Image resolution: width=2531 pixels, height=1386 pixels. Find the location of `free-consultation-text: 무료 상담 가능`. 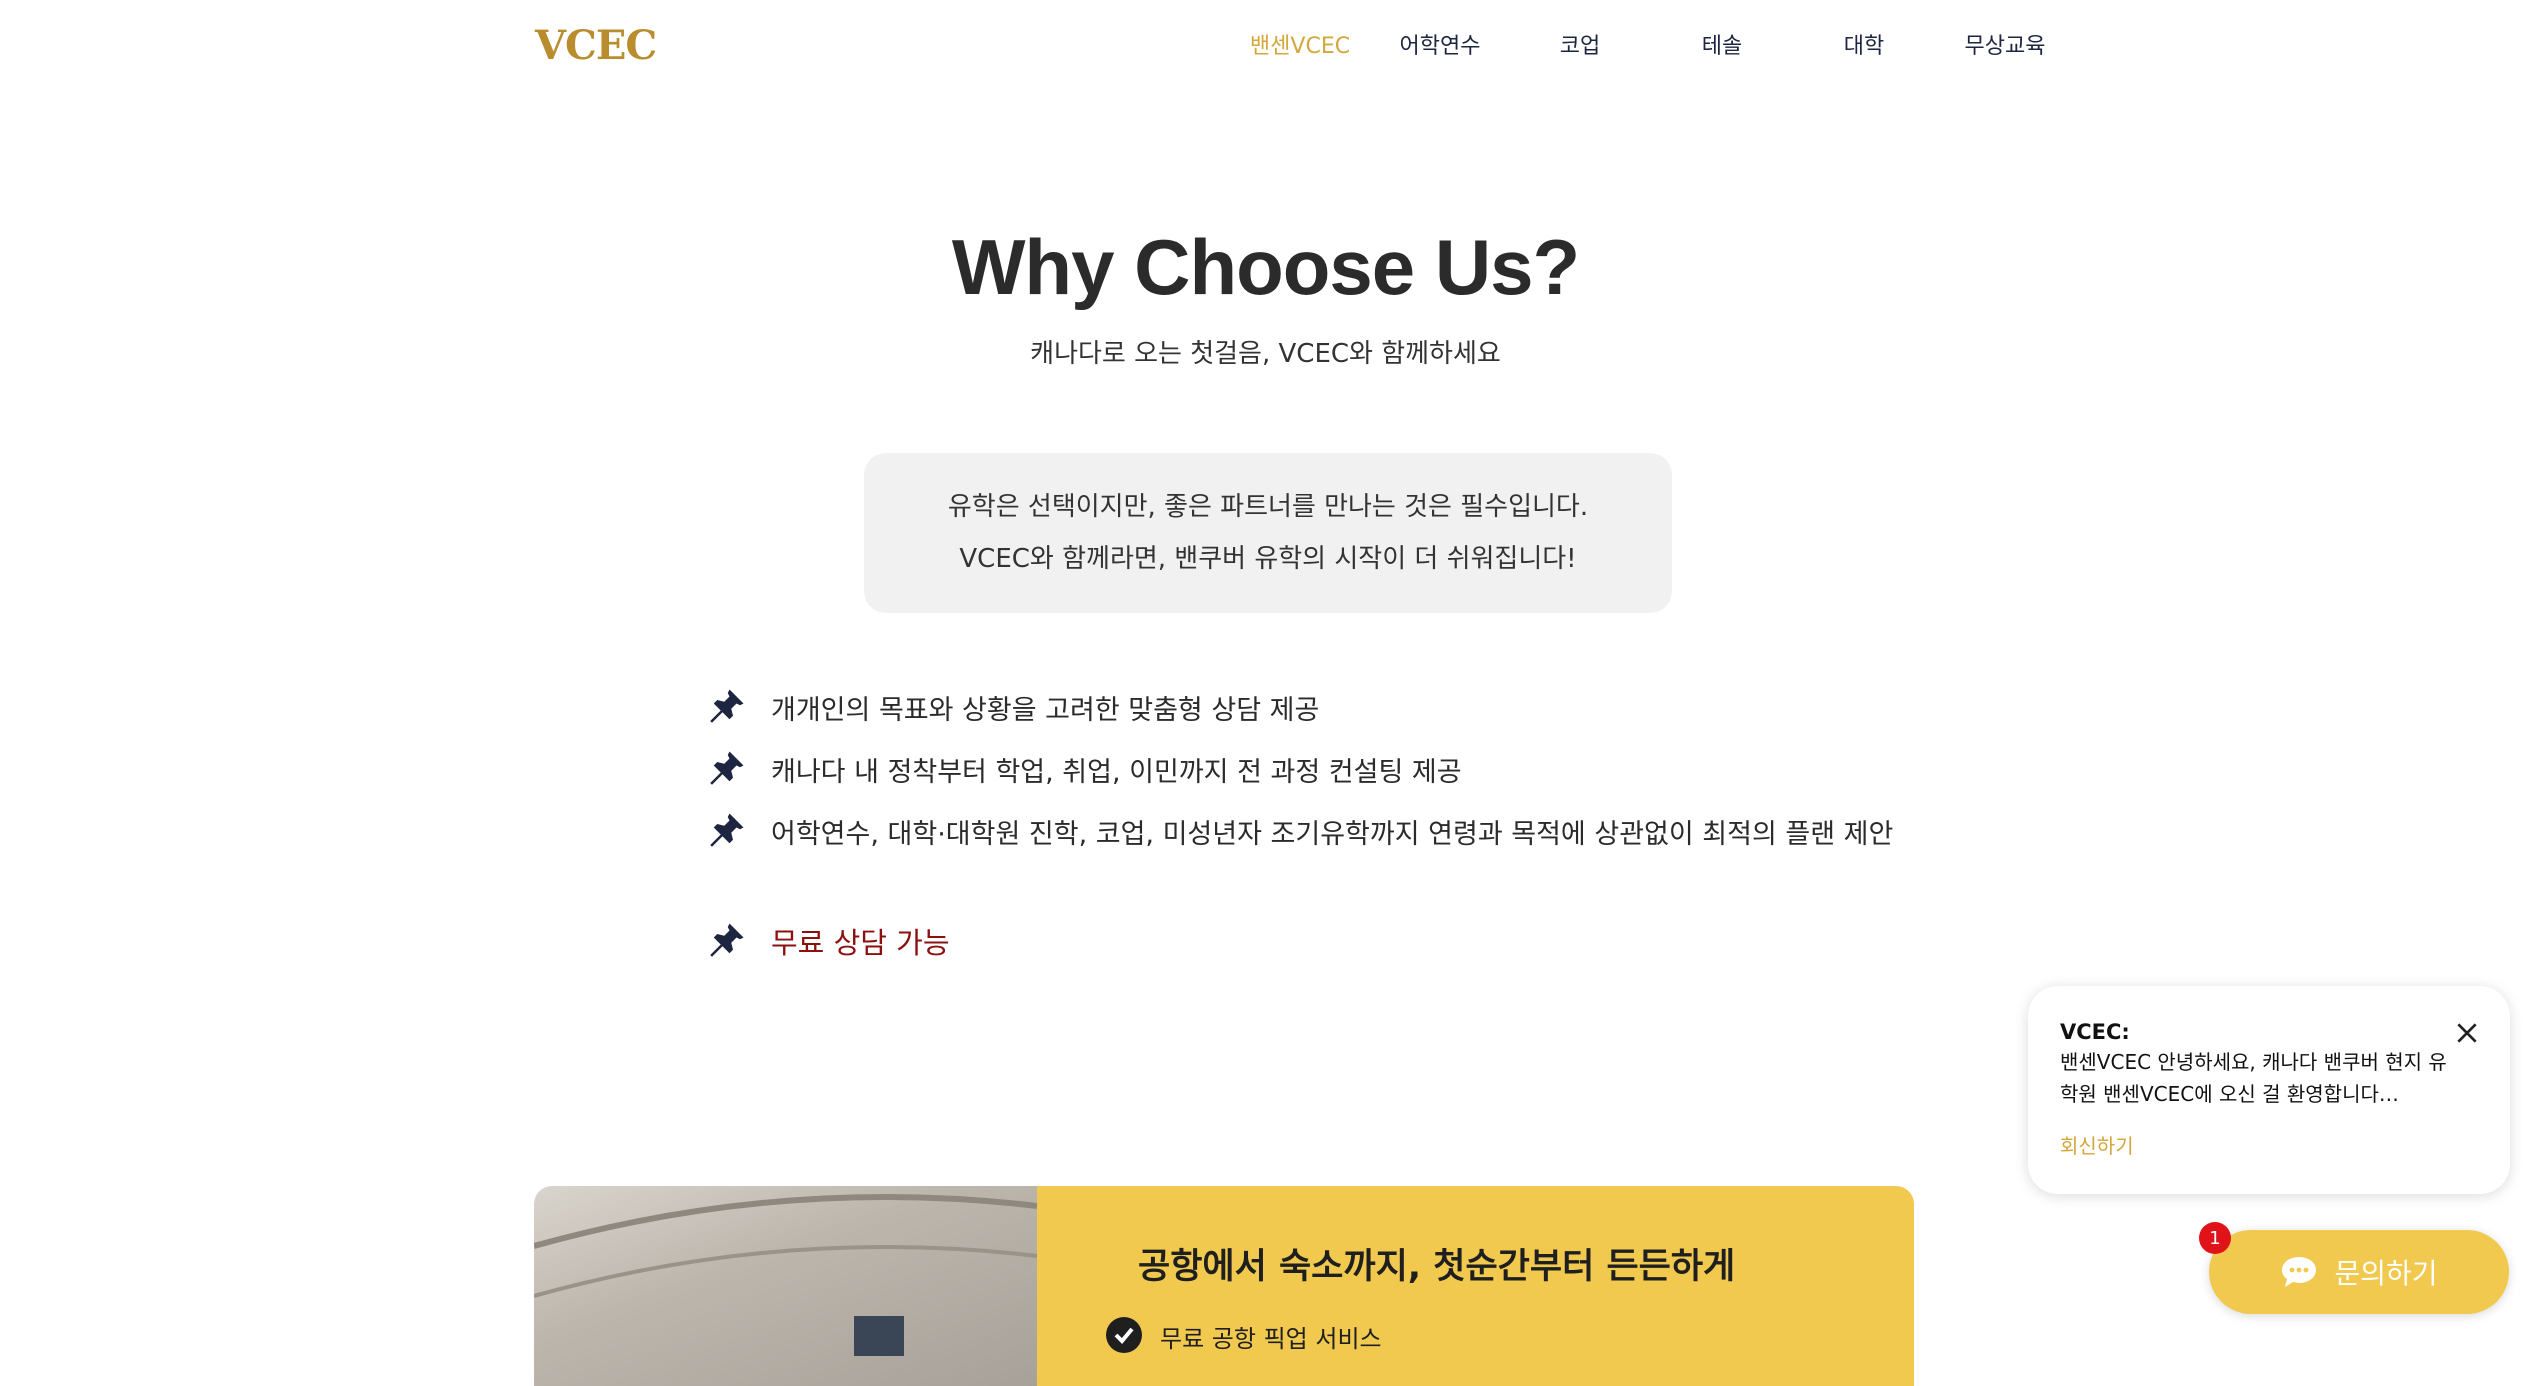

free-consultation-text: 무료 상담 가능 is located at coordinates (860, 943).